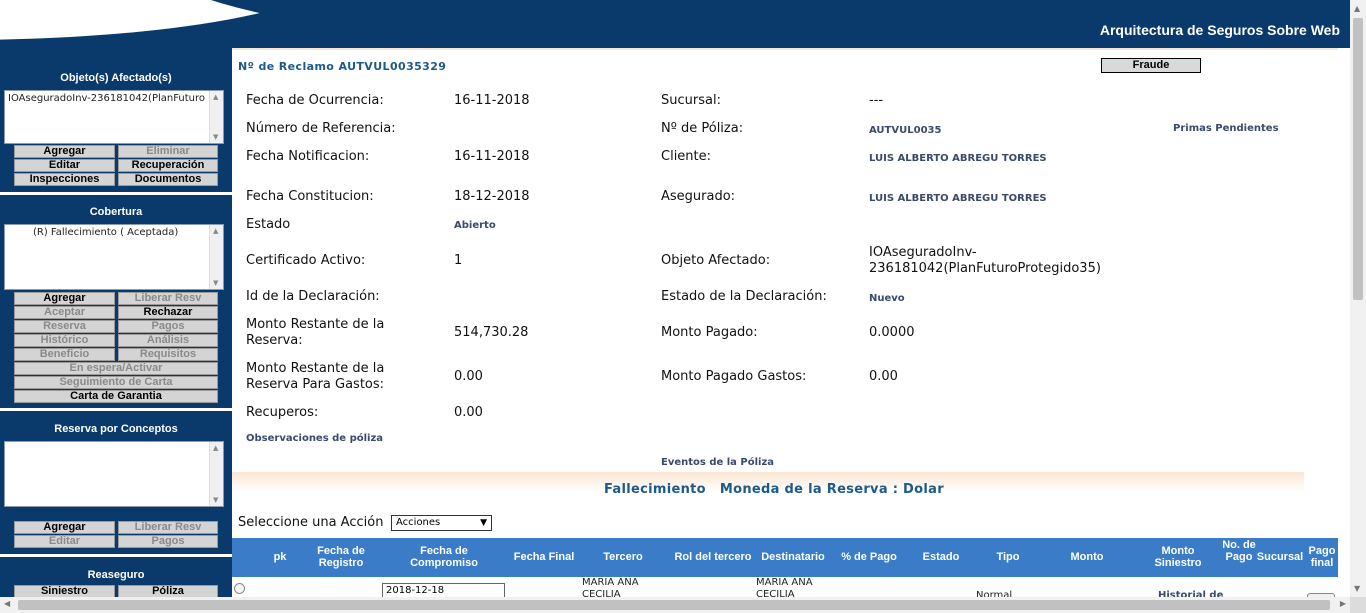  What do you see at coordinates (310, 196) in the screenshot?
I see `fecha-constitucion-label: Fecha Constitucion:` at bounding box center [310, 196].